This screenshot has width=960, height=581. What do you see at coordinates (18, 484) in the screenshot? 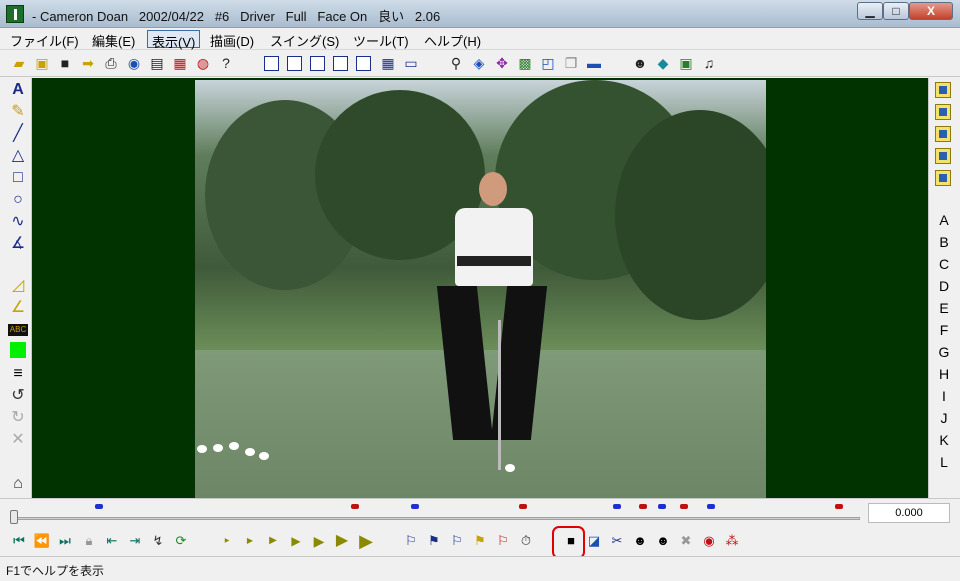
I see `library-icon: ⌂` at bounding box center [18, 484].